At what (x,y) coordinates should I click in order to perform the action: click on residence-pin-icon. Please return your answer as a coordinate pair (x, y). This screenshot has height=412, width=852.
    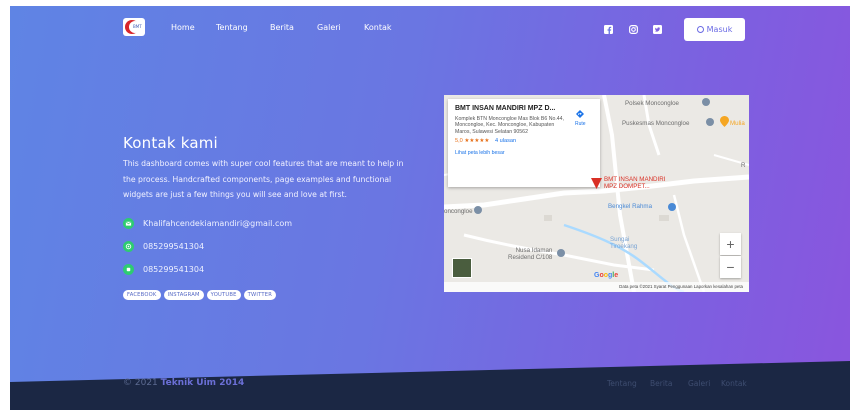
    Looking at the image, I should click on (561, 253).